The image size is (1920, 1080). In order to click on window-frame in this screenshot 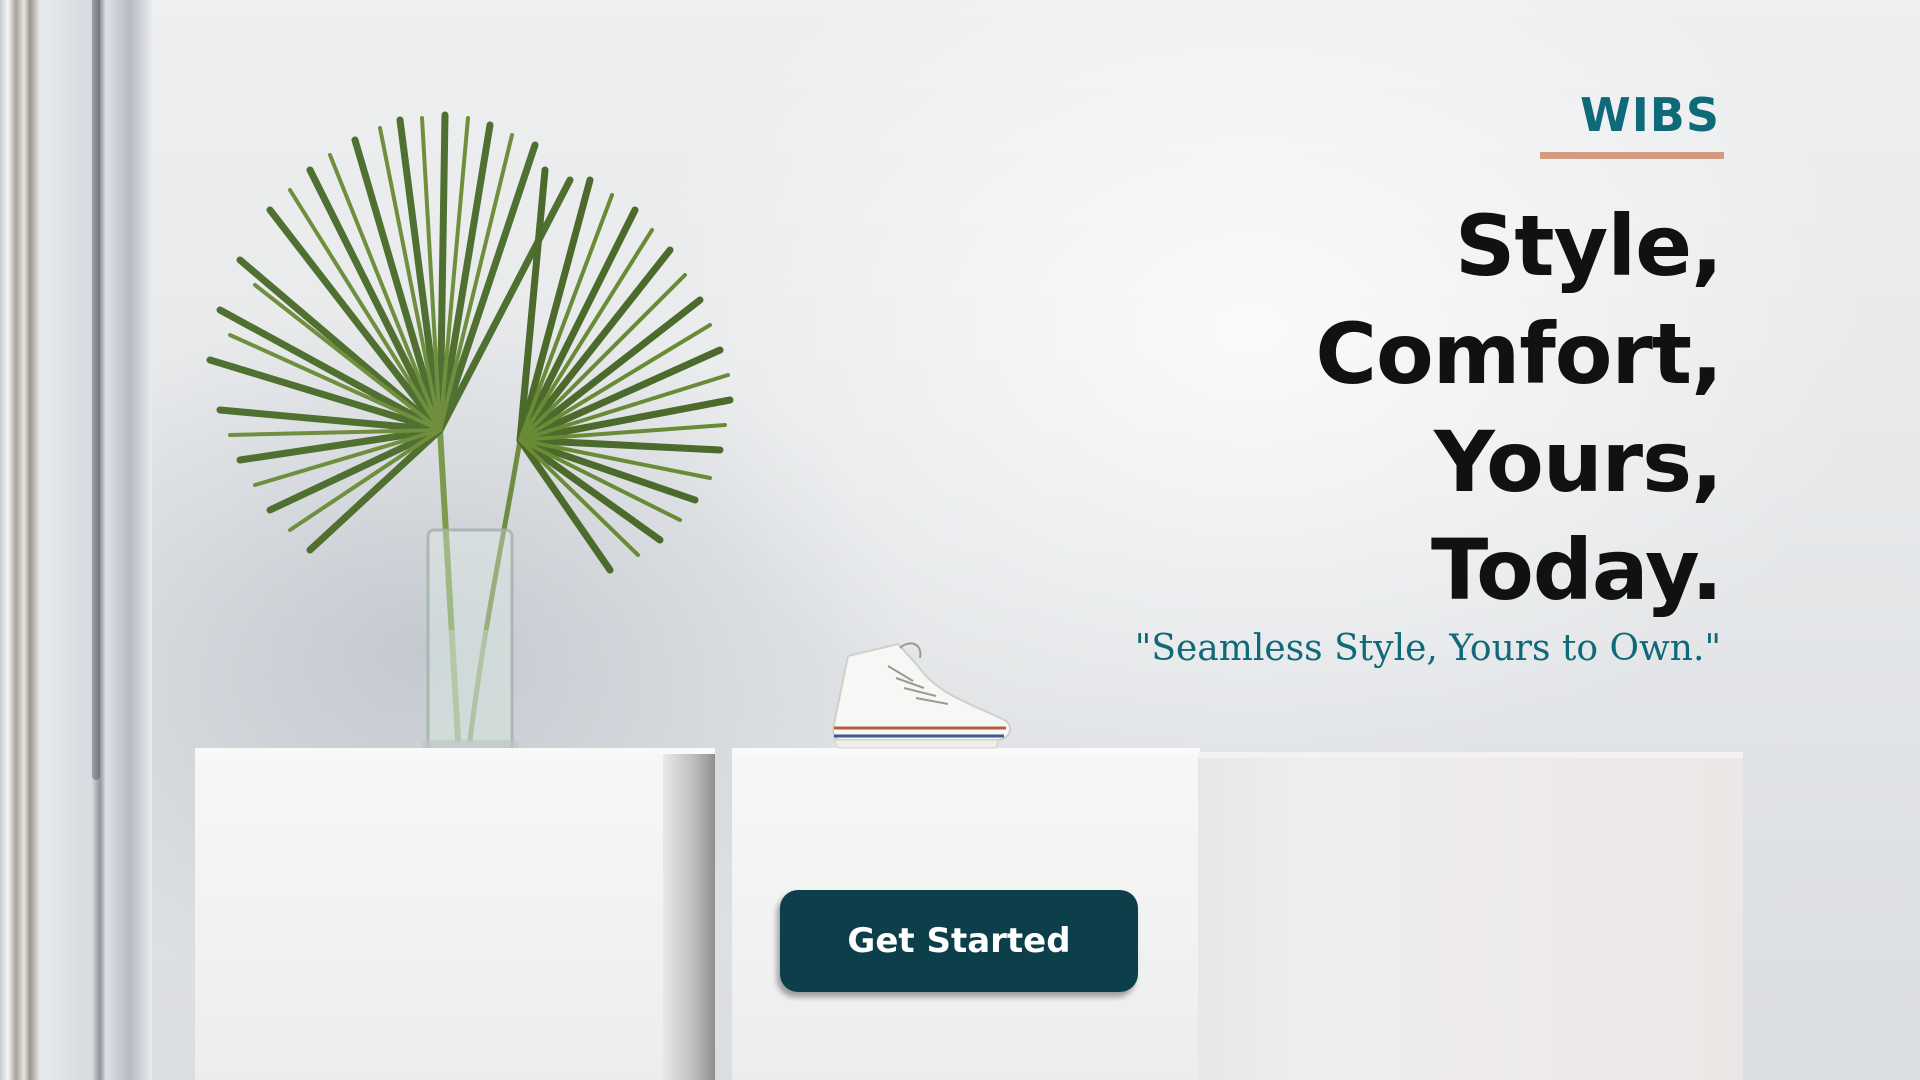, I will do `click(76, 540)`.